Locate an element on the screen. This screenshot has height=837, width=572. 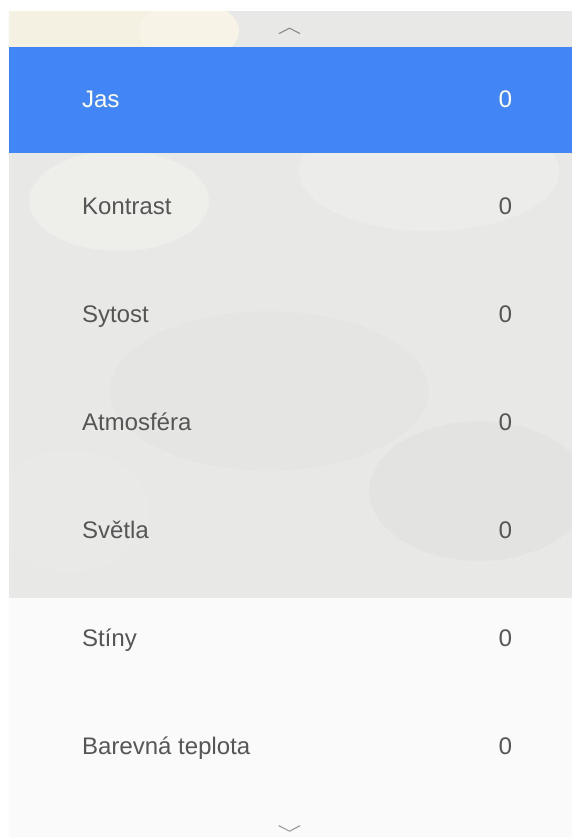
adjustment-label: Barevná teplota is located at coordinates (166, 747).